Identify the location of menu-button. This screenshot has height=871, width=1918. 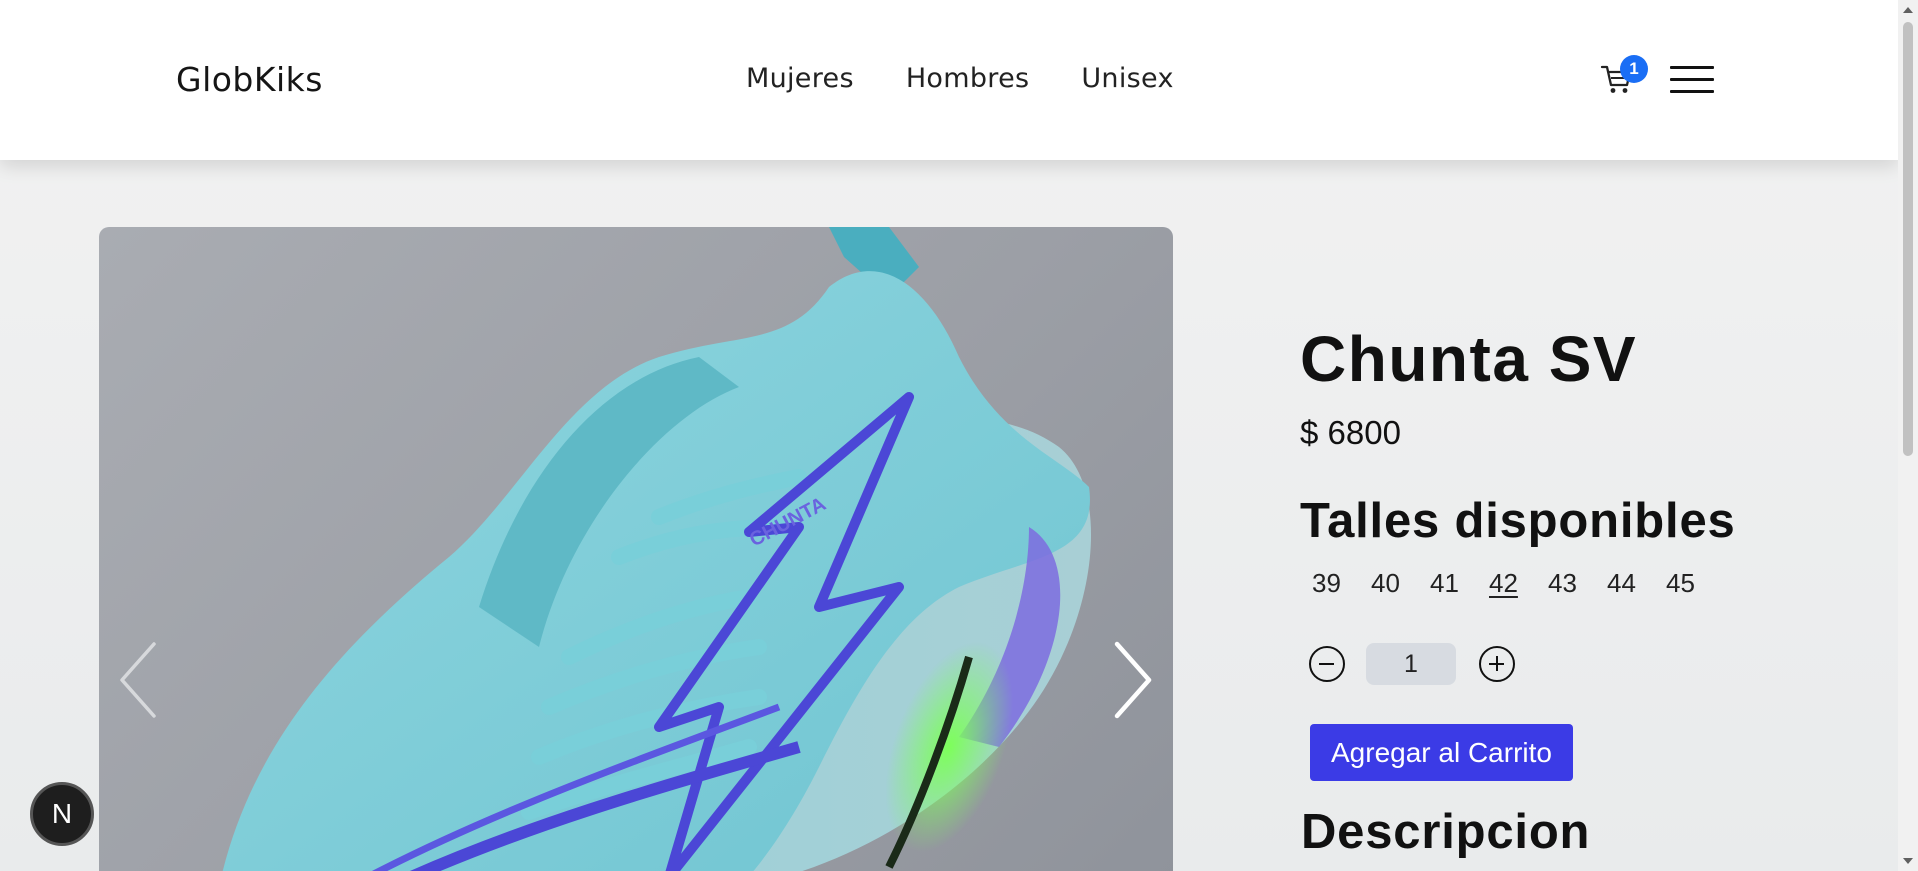
(1692, 80).